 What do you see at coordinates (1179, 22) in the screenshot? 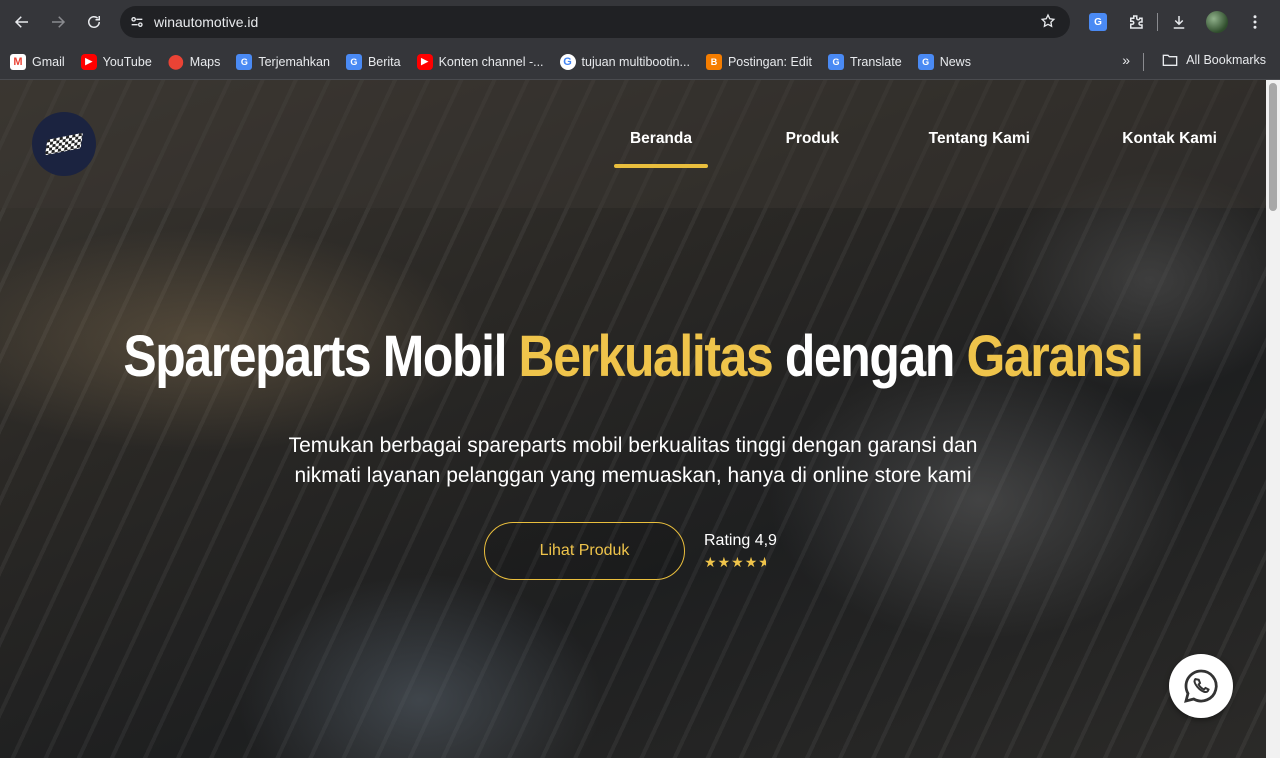
I see `download-icon` at bounding box center [1179, 22].